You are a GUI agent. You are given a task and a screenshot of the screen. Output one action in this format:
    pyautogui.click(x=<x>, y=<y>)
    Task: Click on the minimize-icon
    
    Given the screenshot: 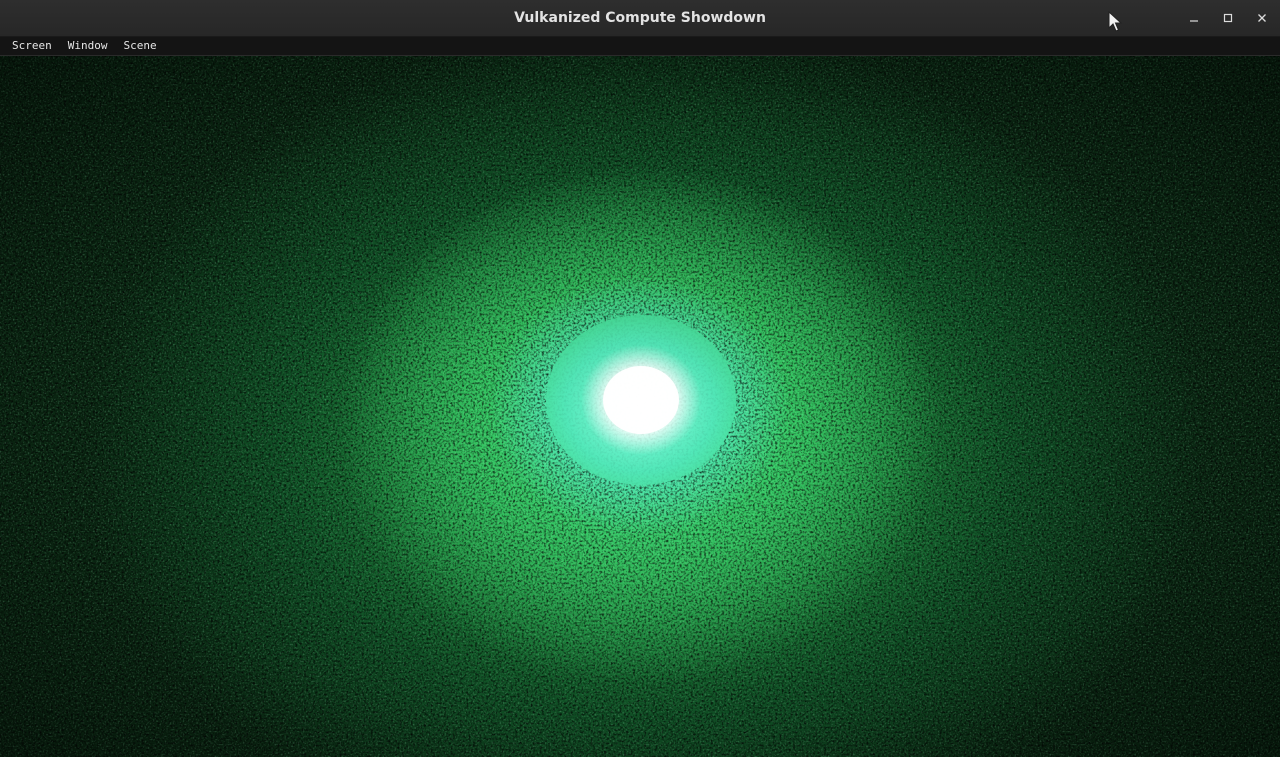 What is the action you would take?
    pyautogui.click(x=1194, y=21)
    